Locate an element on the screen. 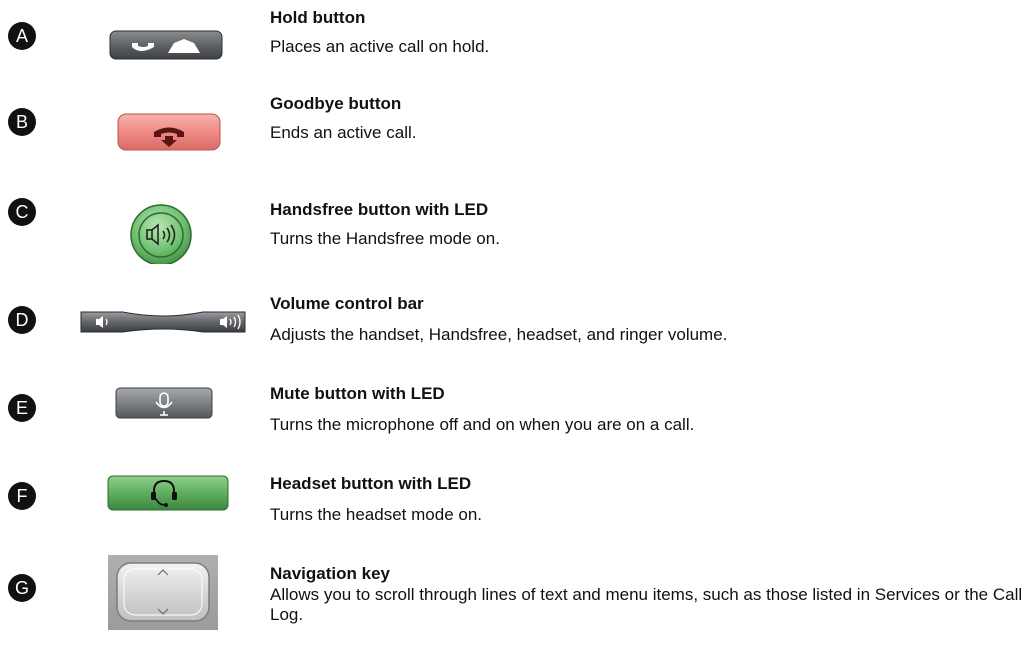 The width and height of the screenshot is (1034, 645). goodbye-button-image is located at coordinates (162, 132).